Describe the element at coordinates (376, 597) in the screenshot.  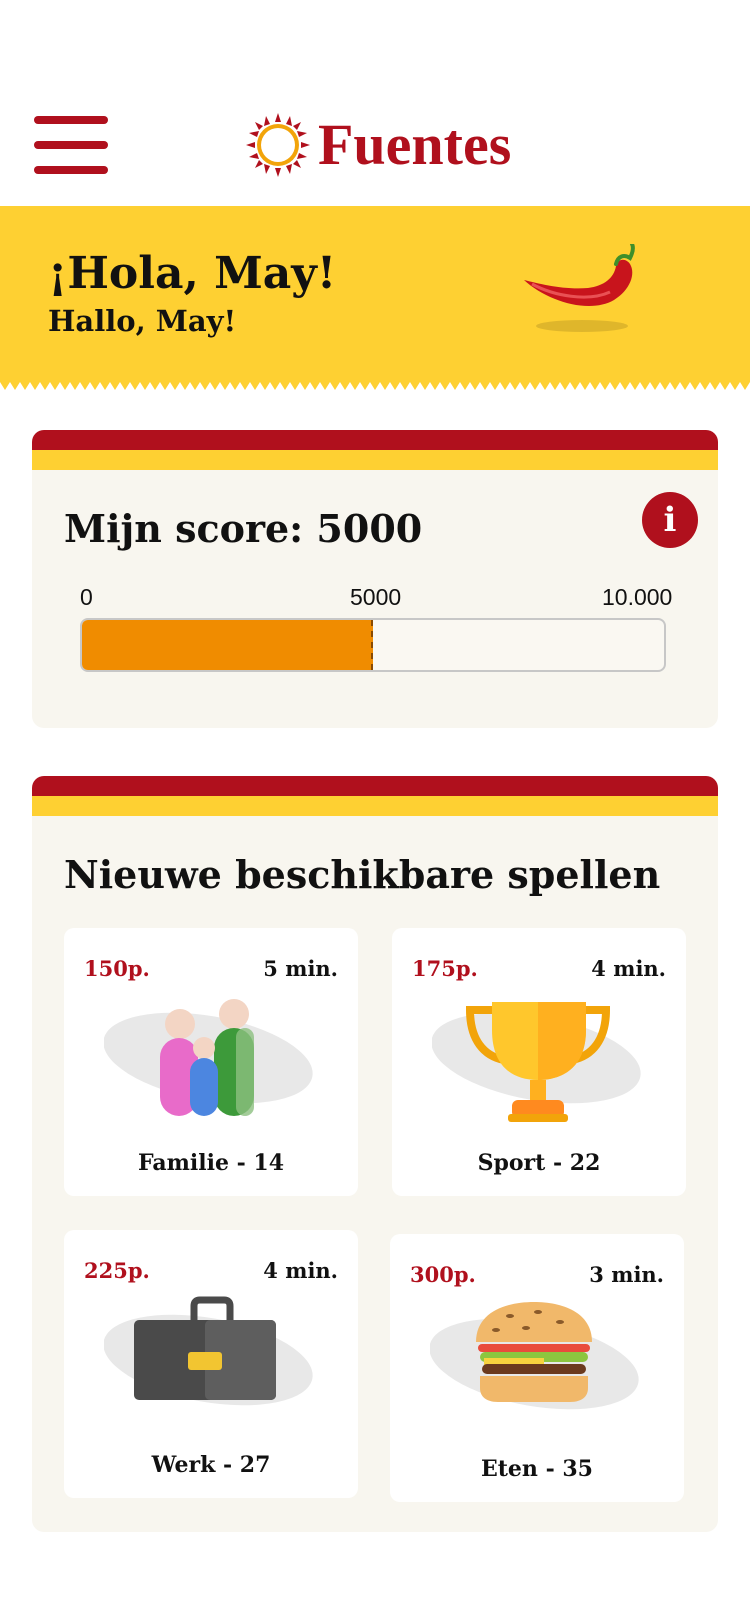
I see `progress-label-current: 5000` at that location.